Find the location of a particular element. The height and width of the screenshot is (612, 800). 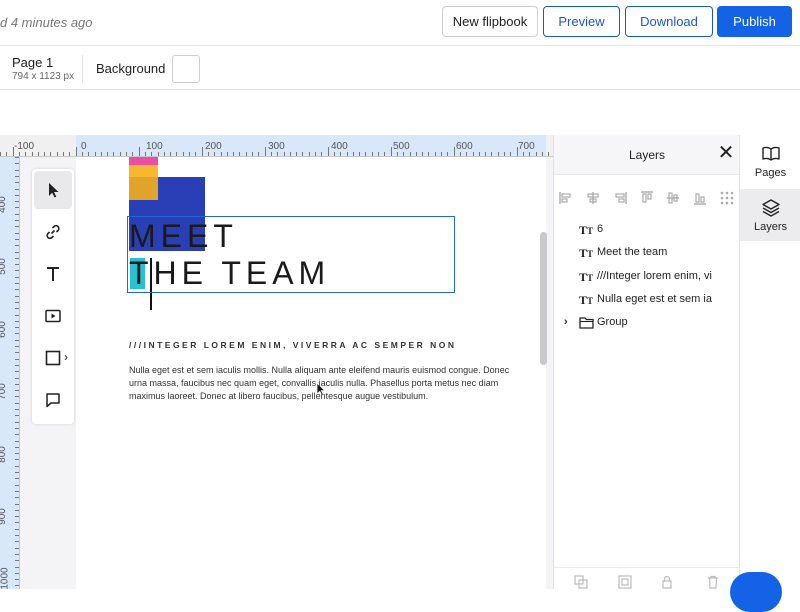

canvas-scrollbar is located at coordinates (543, 298).